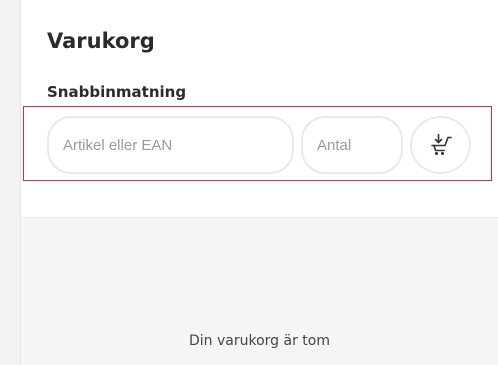 Image resolution: width=498 pixels, height=365 pixels. Describe the element at coordinates (259, 341) in the screenshot. I see `empty-cart-message: Din varukorg är tom` at that location.